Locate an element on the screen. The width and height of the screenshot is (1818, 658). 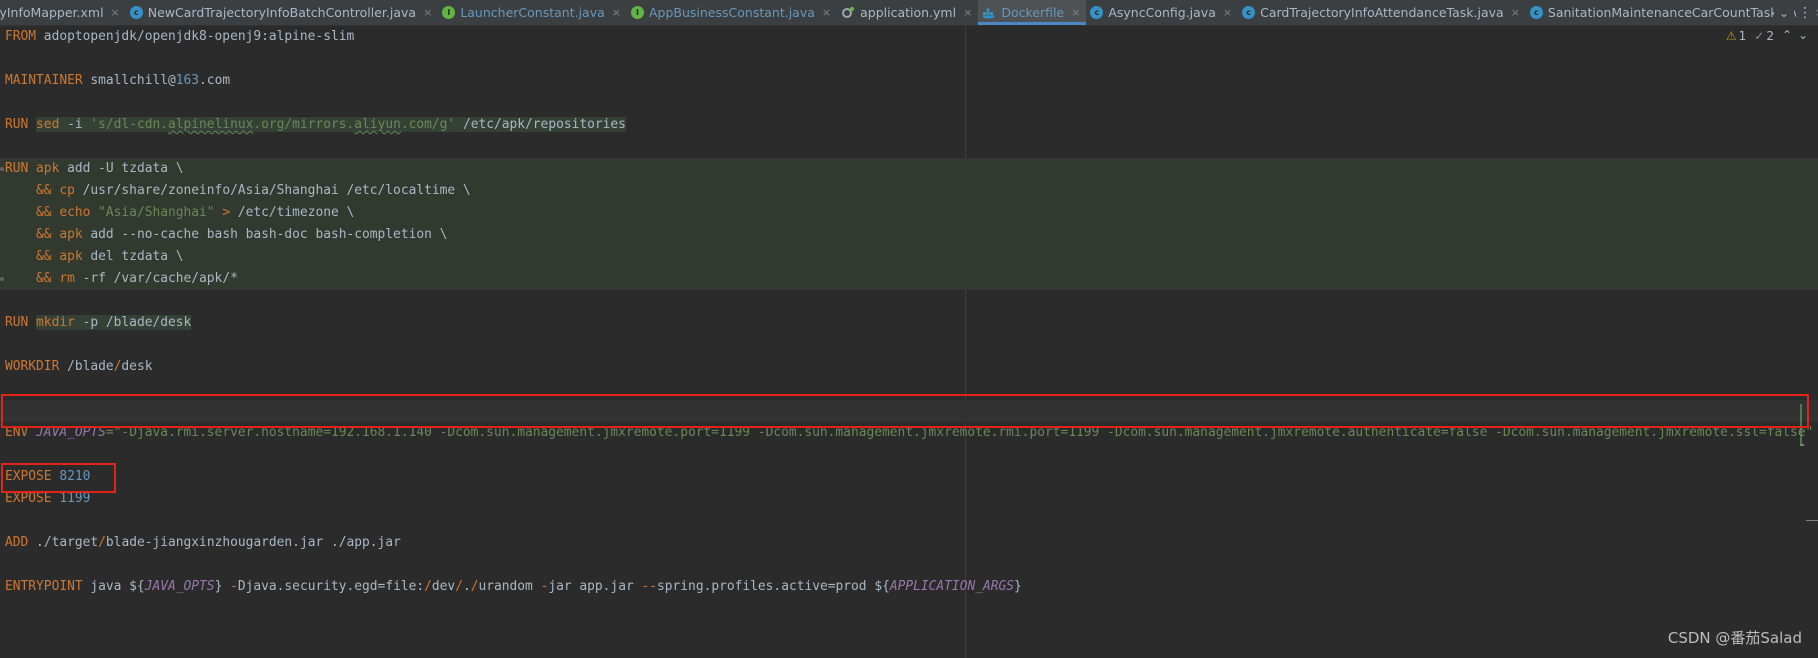
code-token: cp is located at coordinates (67, 190).